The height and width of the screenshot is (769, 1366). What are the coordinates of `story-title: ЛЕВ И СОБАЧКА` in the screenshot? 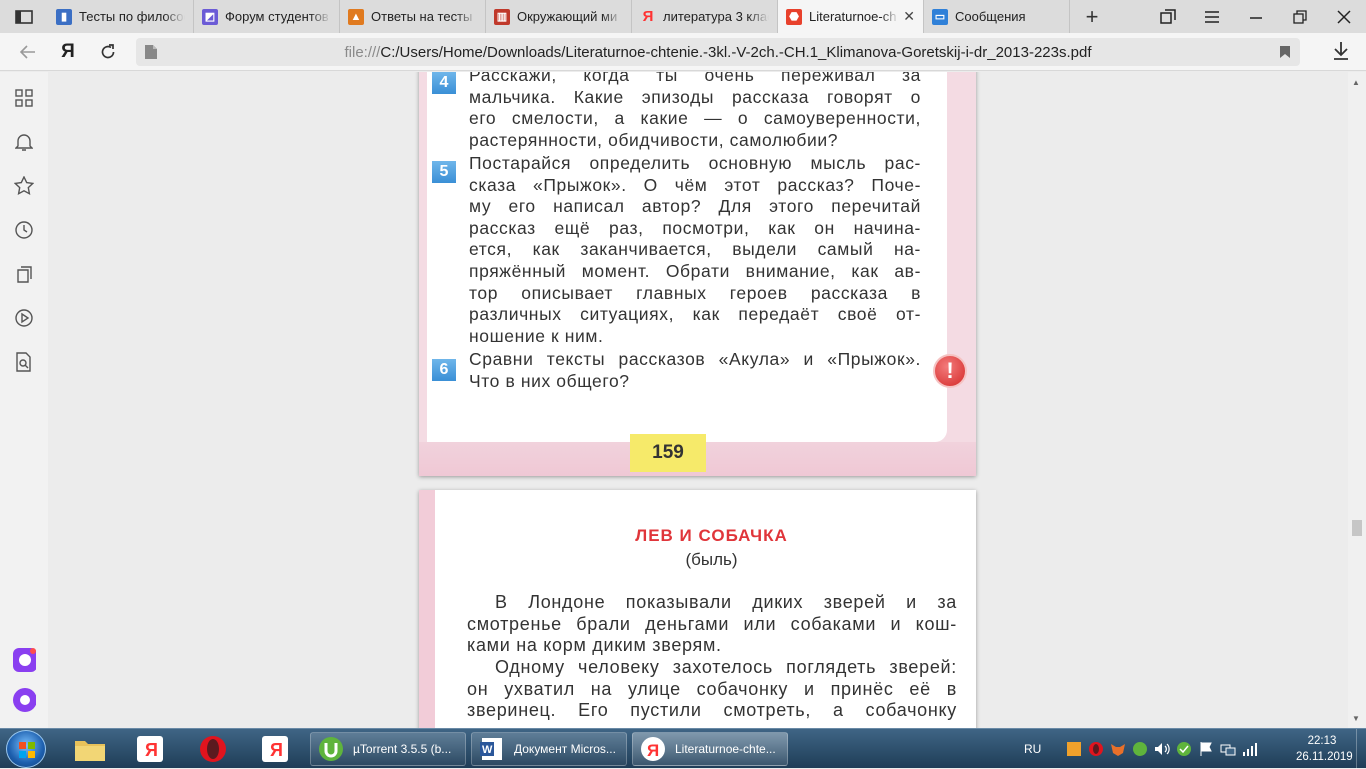 It's located at (711, 535).